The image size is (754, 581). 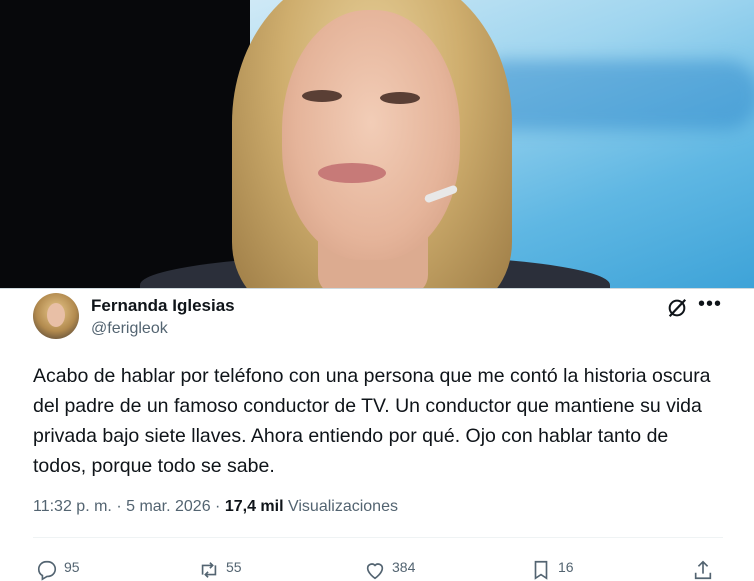 What do you see at coordinates (710, 305) in the screenshot?
I see `more-horizontal-icon: •••` at bounding box center [710, 305].